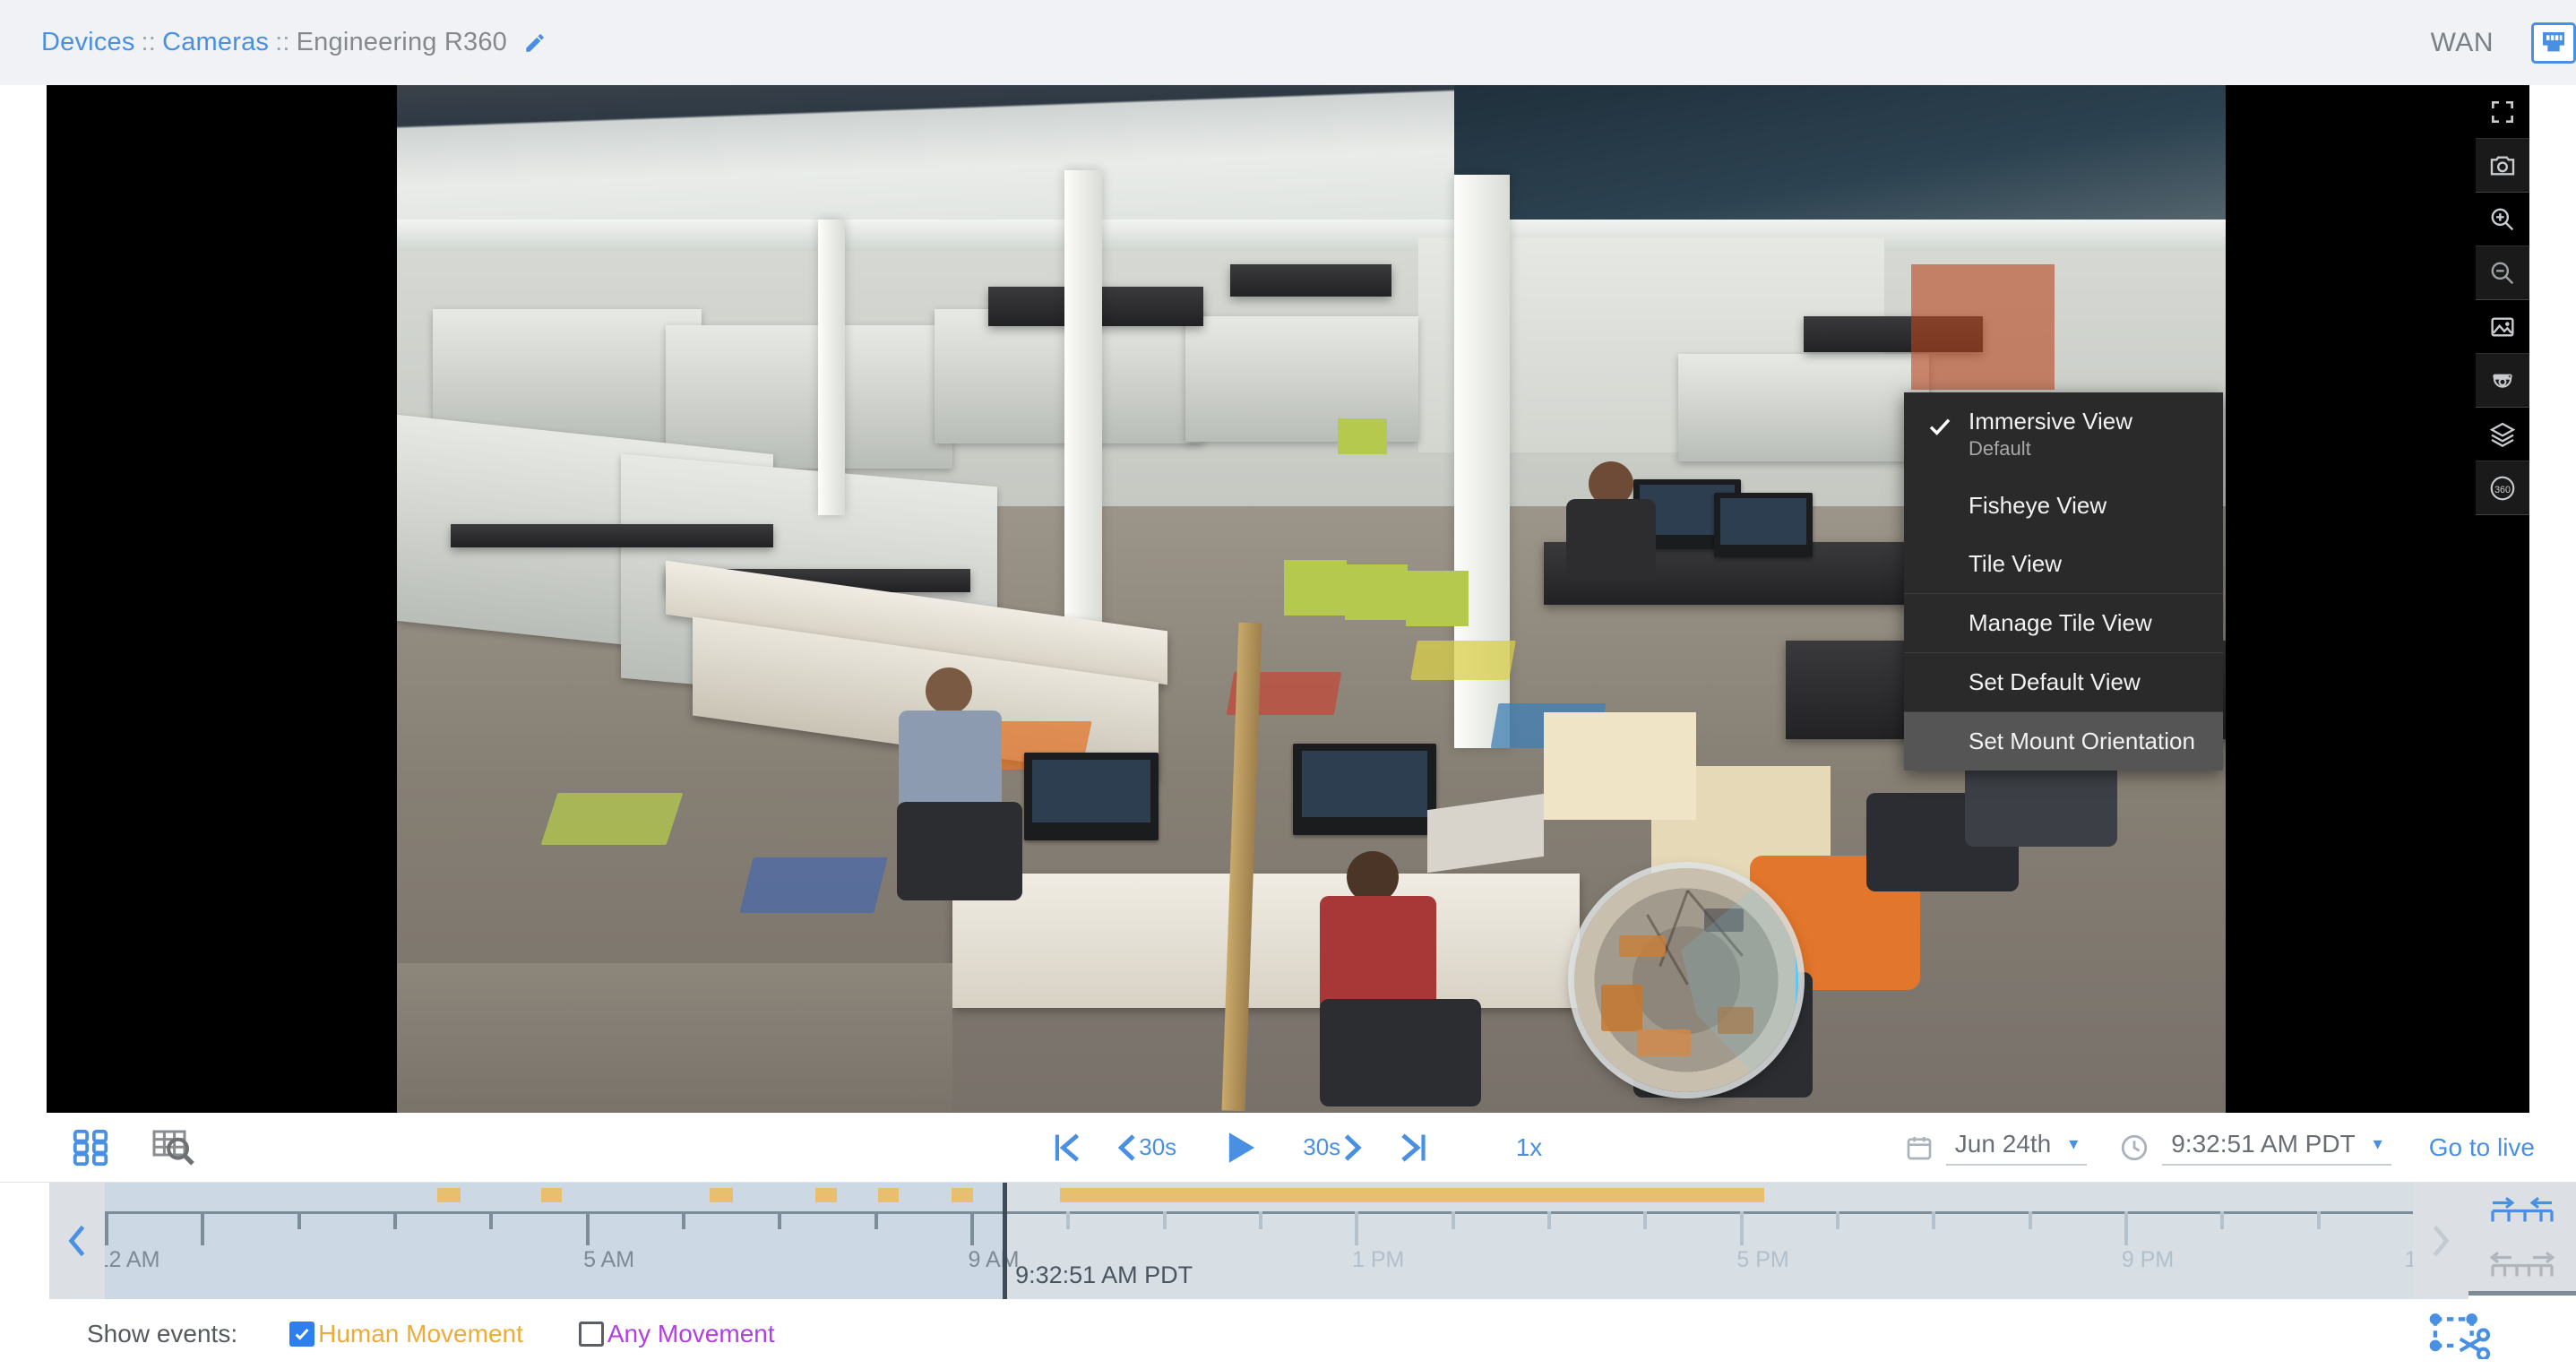 This screenshot has width=2576, height=1369. What do you see at coordinates (2502, 219) in the screenshot?
I see `zoom-in-icon` at bounding box center [2502, 219].